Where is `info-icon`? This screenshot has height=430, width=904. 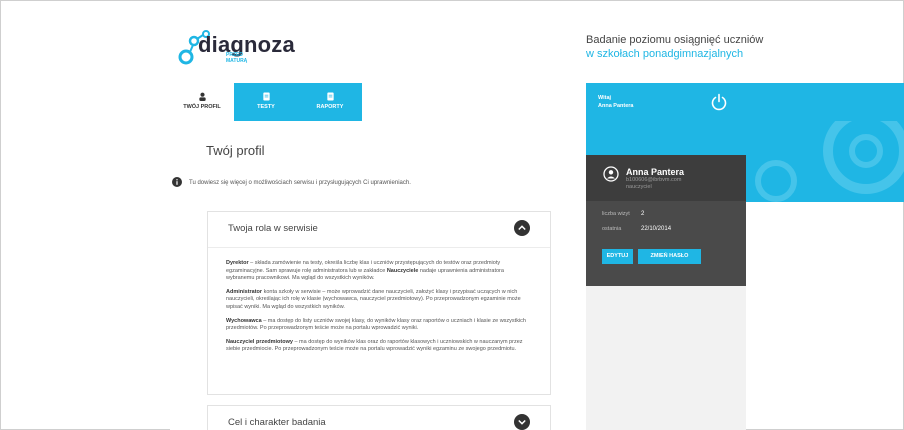
info-icon is located at coordinates (177, 182).